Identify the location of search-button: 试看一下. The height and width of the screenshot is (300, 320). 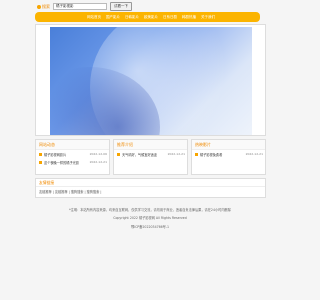
(121, 6).